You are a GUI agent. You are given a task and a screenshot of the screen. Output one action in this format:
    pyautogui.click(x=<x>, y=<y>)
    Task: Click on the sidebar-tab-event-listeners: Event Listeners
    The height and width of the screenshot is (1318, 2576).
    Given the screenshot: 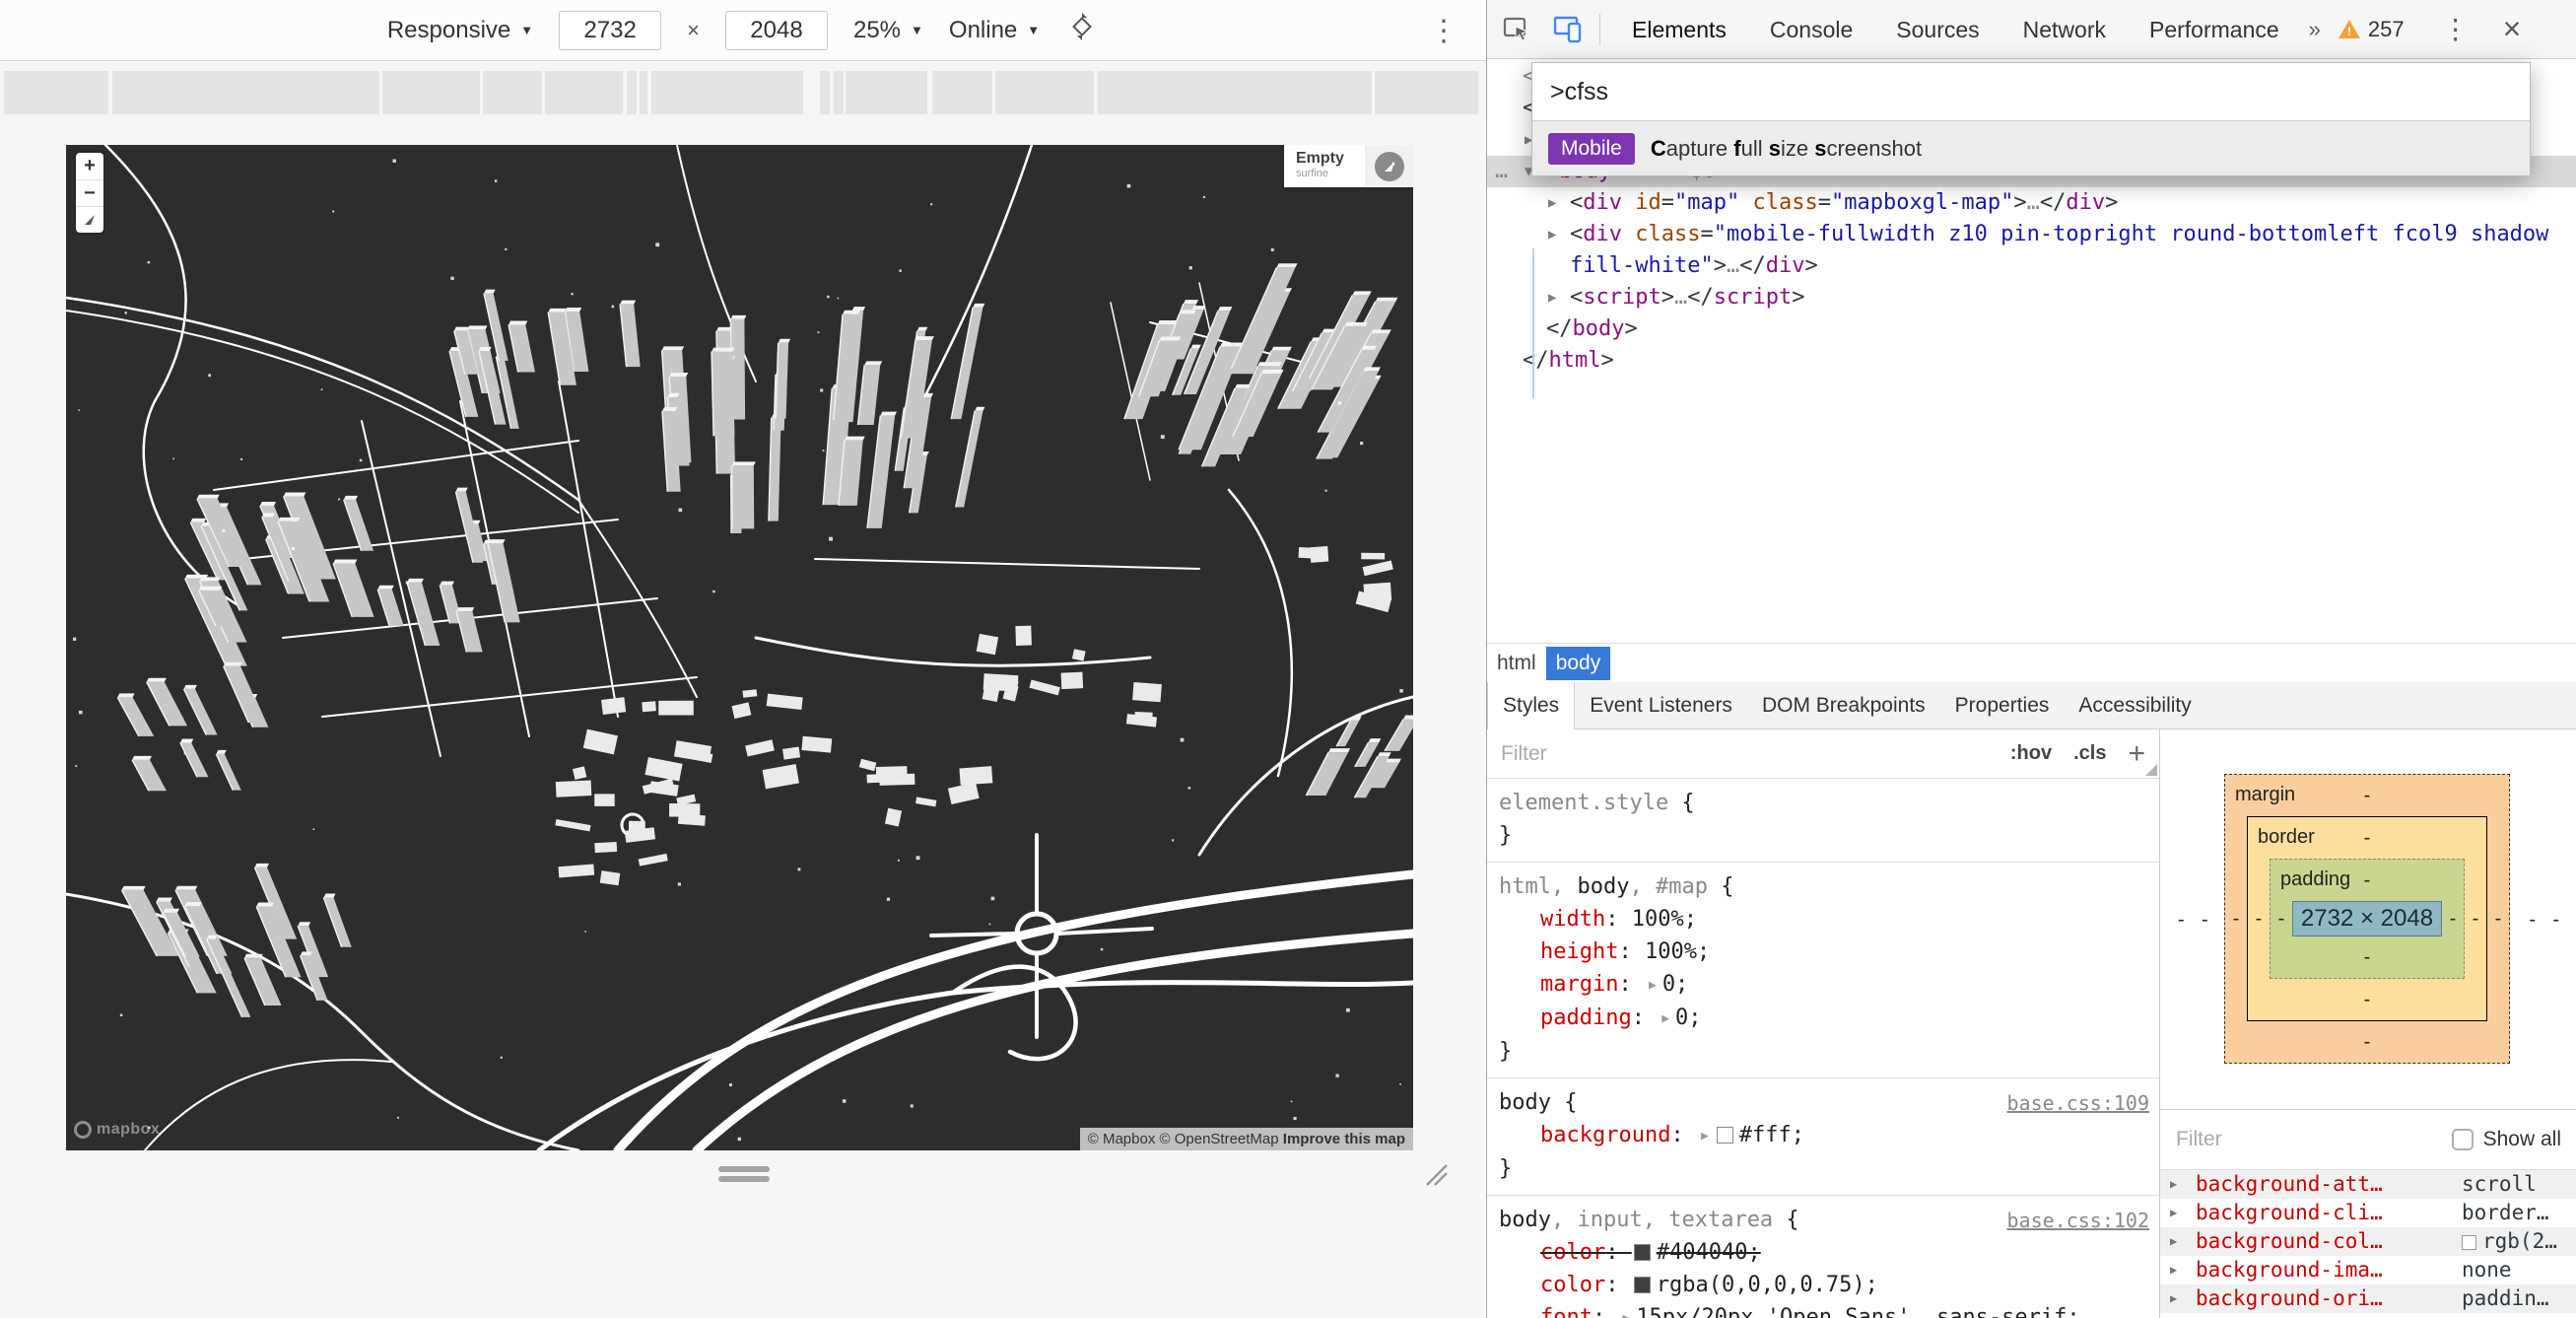 What is the action you would take?
    pyautogui.click(x=1661, y=705)
    